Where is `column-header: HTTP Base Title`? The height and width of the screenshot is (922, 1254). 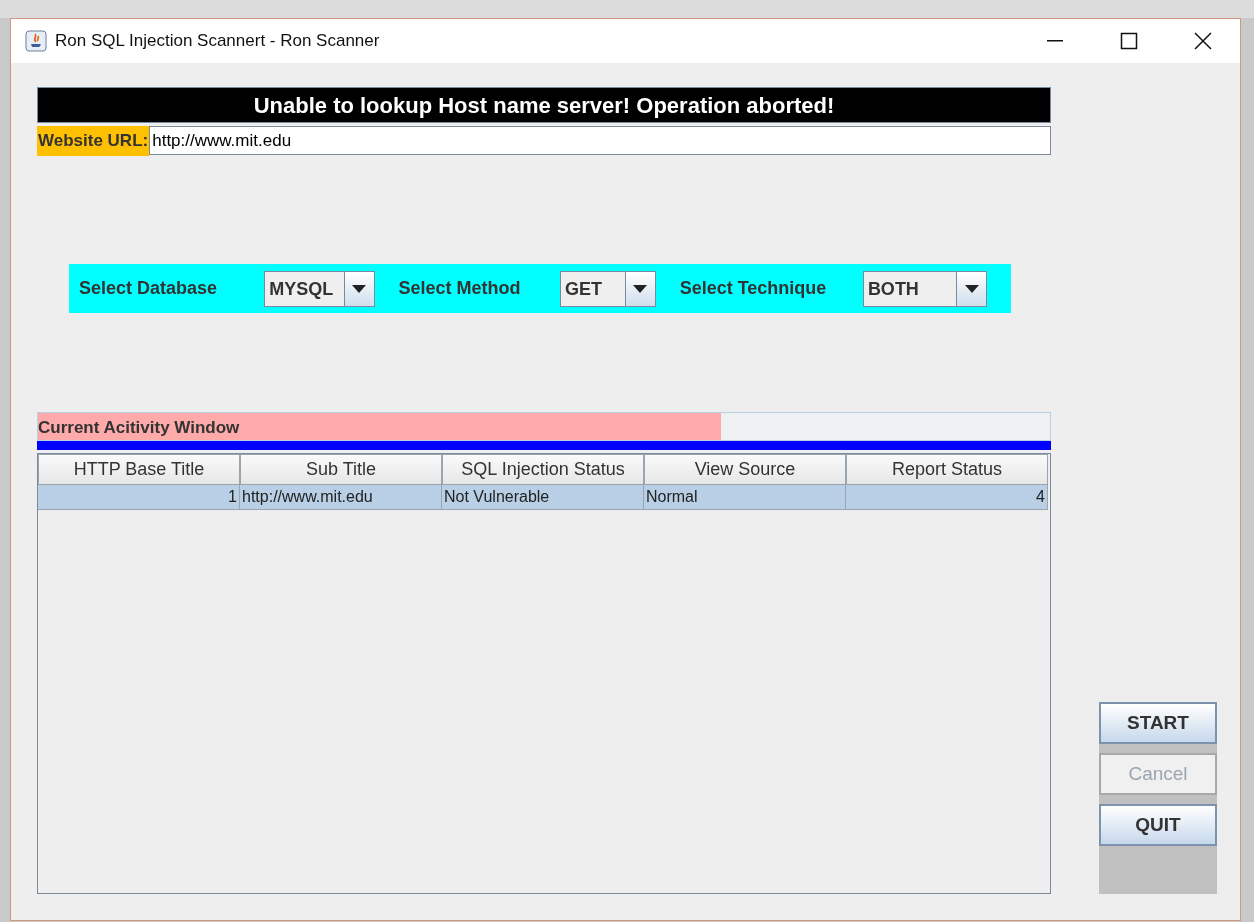
column-header: HTTP Base Title is located at coordinates (139, 469).